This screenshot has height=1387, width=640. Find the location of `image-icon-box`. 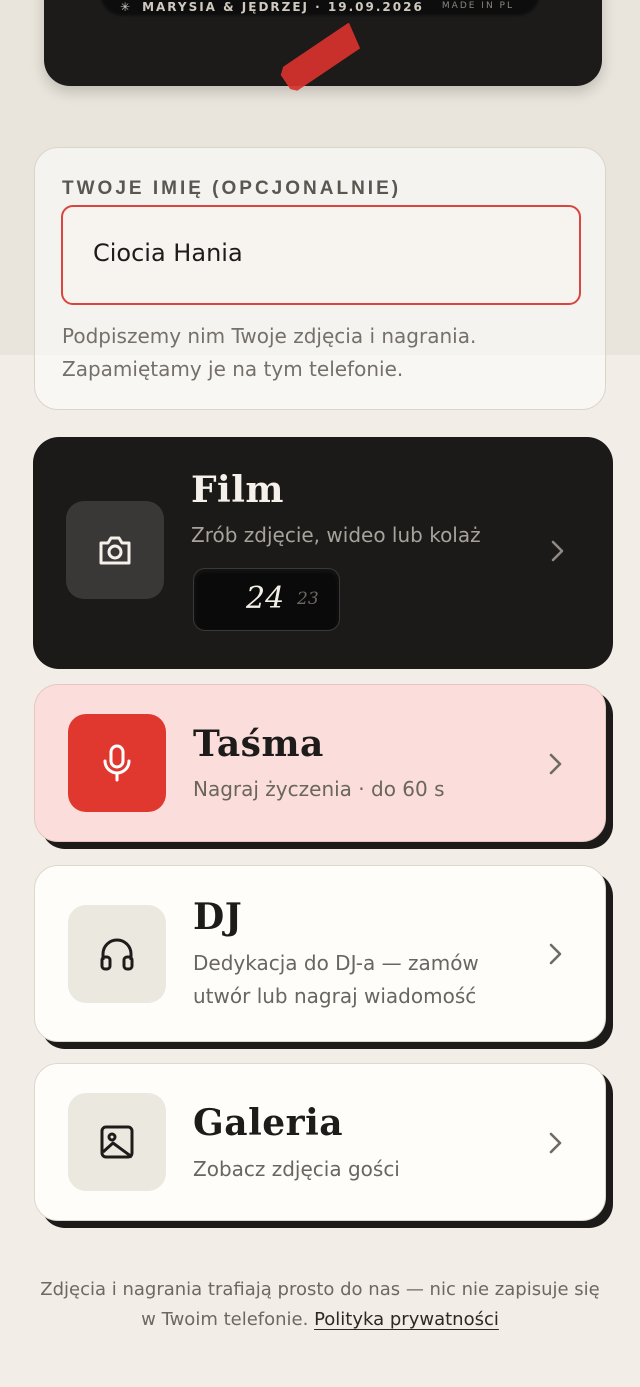

image-icon-box is located at coordinates (117, 1142).